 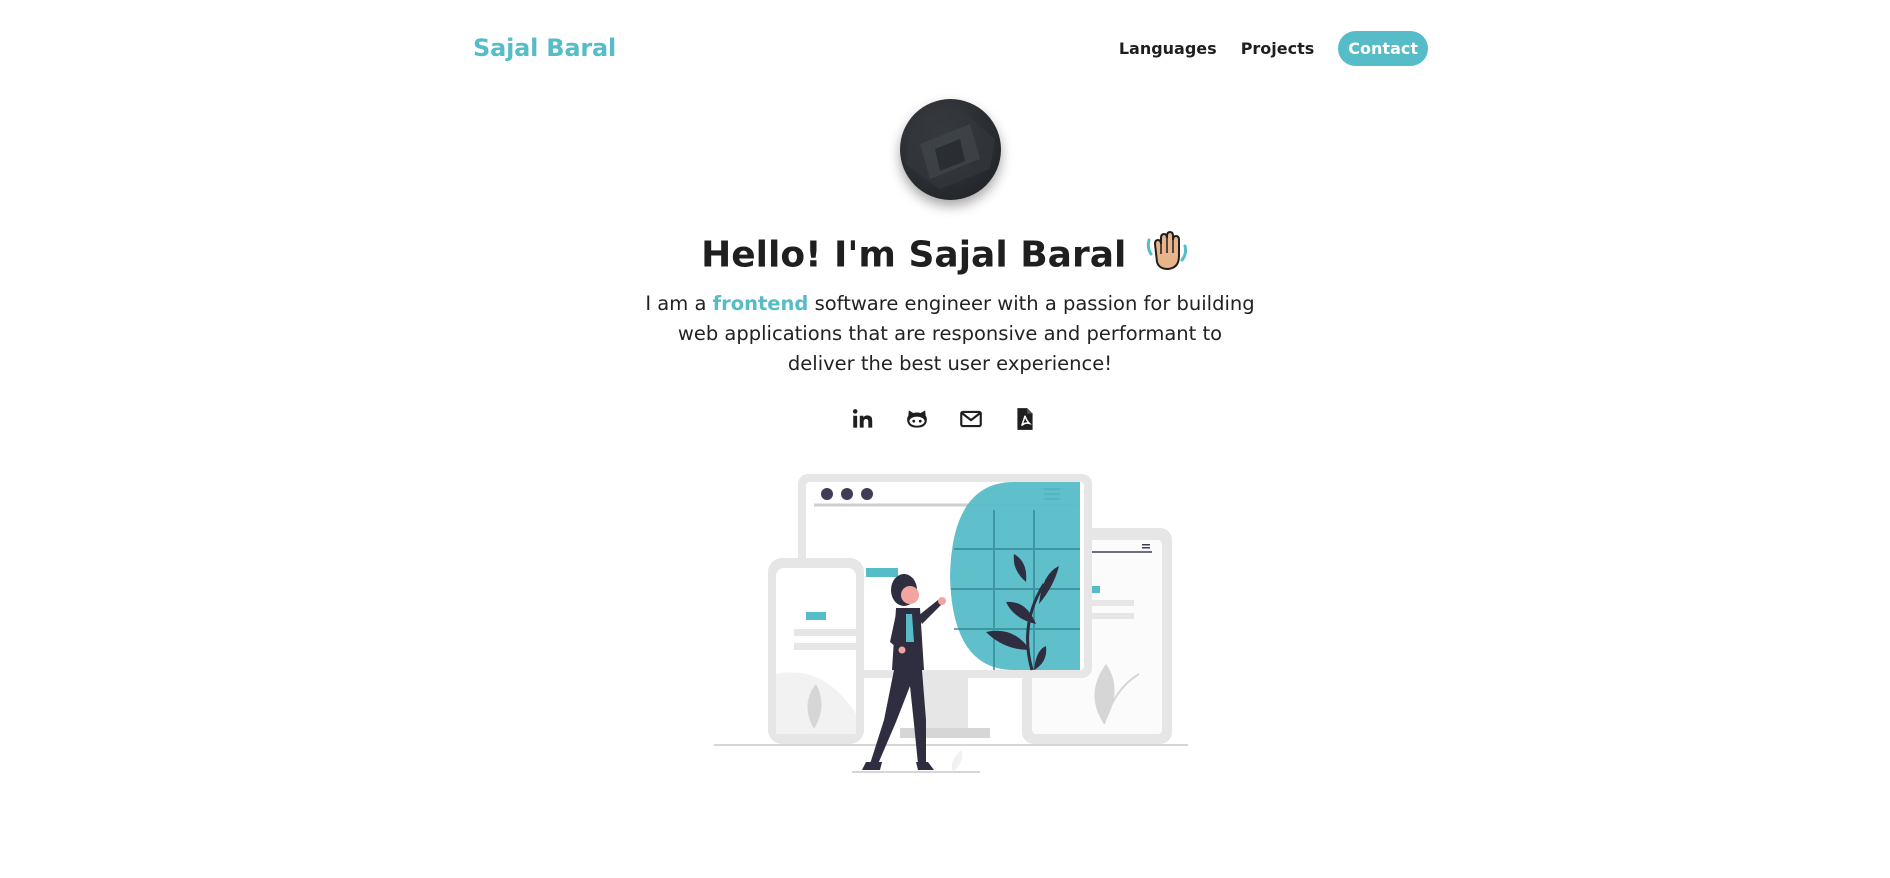 What do you see at coordinates (914, 255) in the screenshot?
I see `hero-heading-text: Hello! I'm Sajal Baral` at bounding box center [914, 255].